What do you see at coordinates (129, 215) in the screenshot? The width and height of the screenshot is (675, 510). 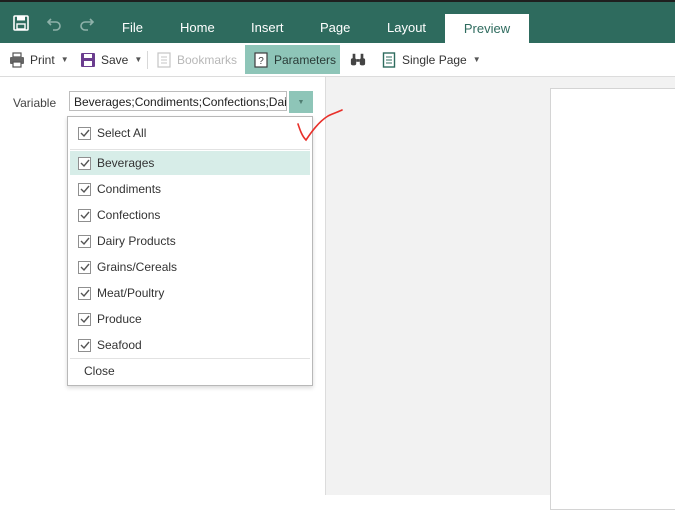 I see `list-item-label: Confections` at bounding box center [129, 215].